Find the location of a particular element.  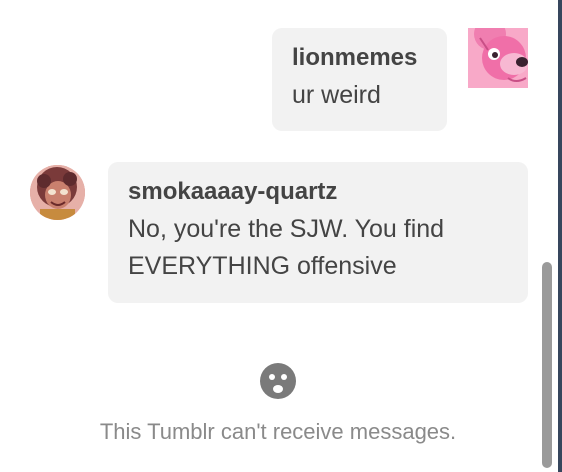

sad-face-icon is located at coordinates (278, 381).